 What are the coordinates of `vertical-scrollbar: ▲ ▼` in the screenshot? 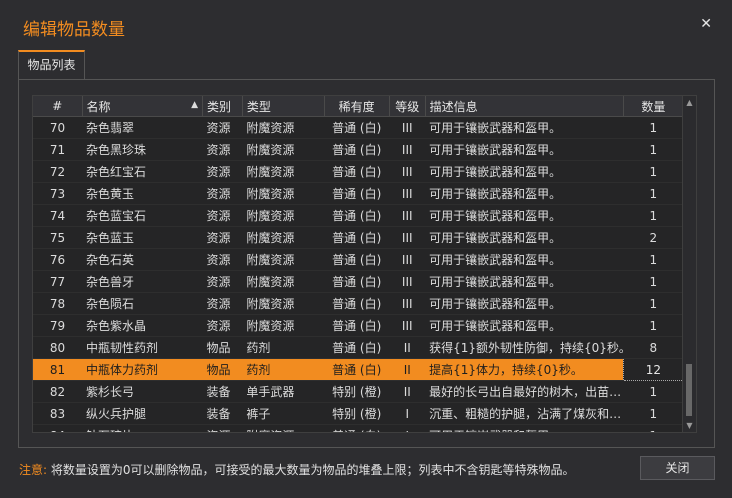 It's located at (689, 264).